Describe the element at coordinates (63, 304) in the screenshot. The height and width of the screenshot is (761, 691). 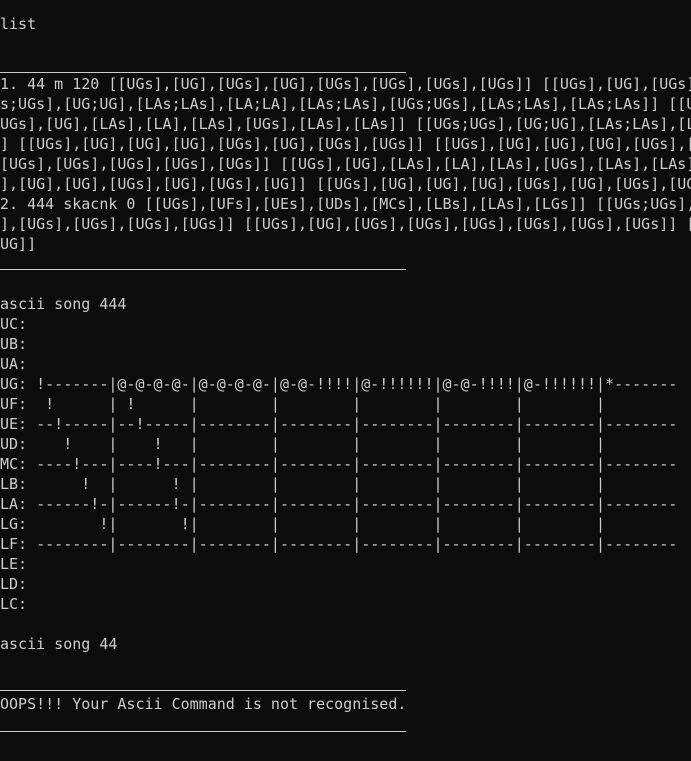
I see `command-line-song-444: ascii song 444` at that location.